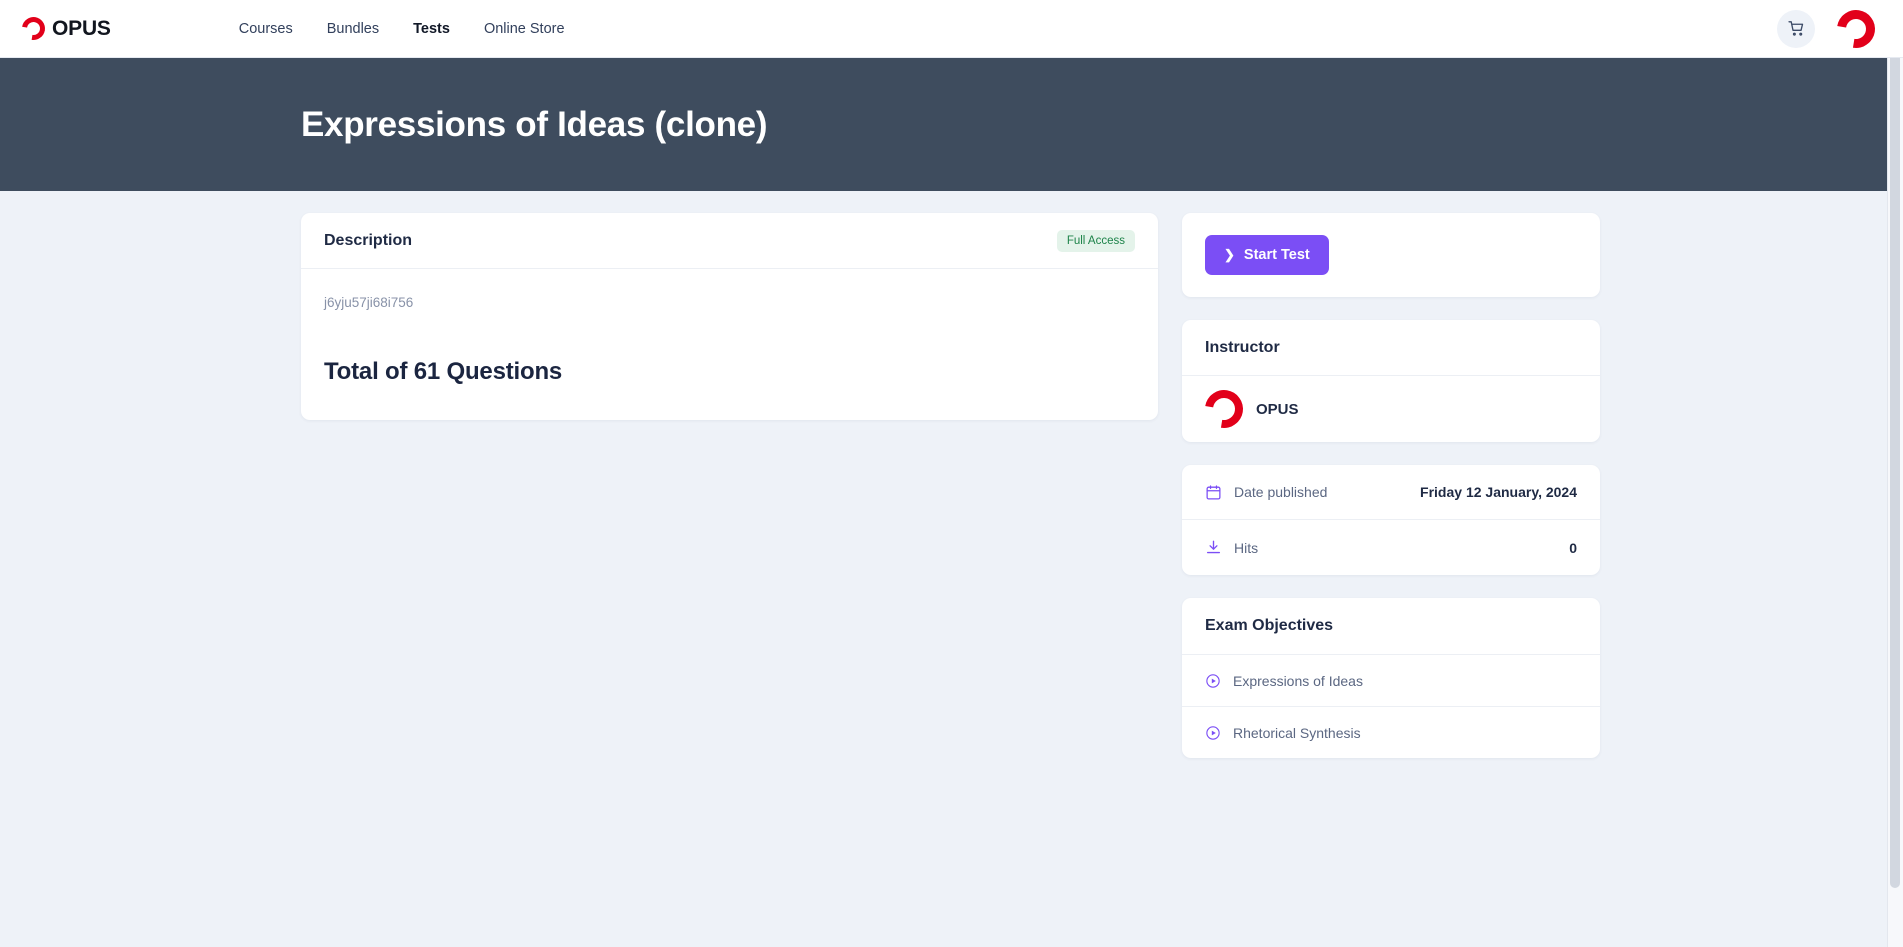  What do you see at coordinates (1298, 680) in the screenshot?
I see `exam-objective-label-1: Expressions of Ideas` at bounding box center [1298, 680].